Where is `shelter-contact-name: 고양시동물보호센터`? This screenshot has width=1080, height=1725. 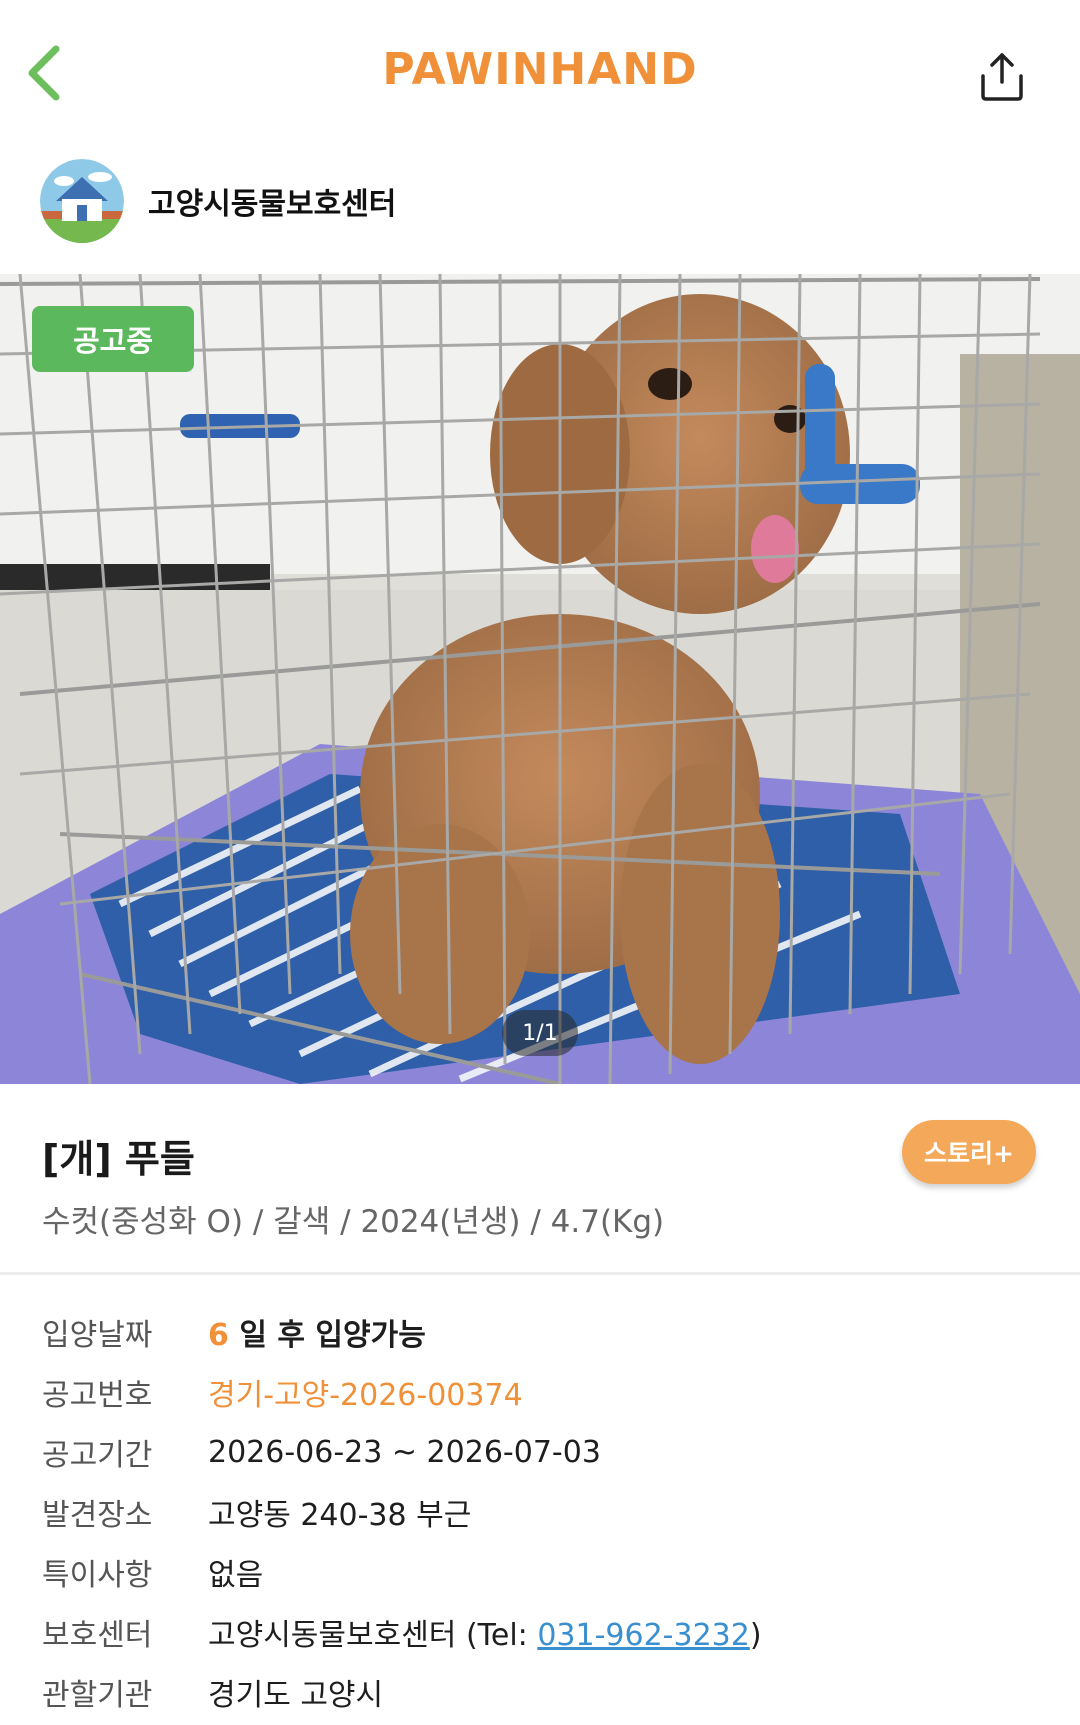 shelter-contact-name: 고양시동물보호센터 is located at coordinates (332, 1635).